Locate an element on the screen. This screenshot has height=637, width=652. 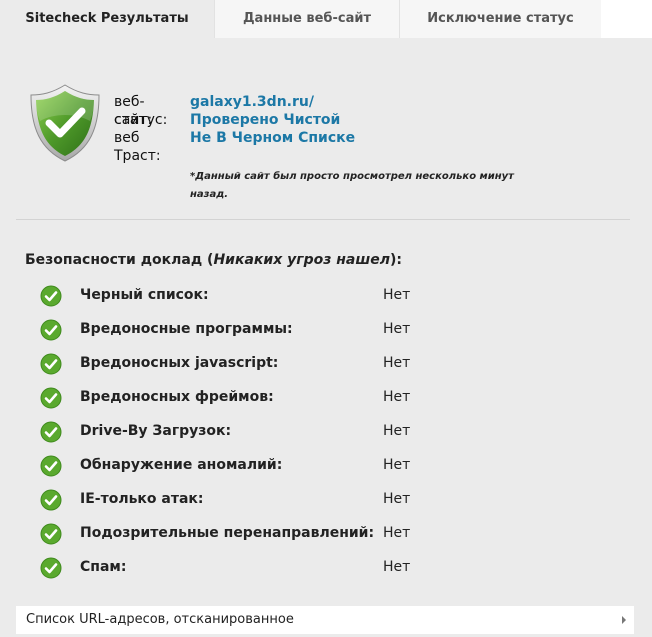
tab-sitecheck-results: Sitecheck Результаты is located at coordinates (107, 19).